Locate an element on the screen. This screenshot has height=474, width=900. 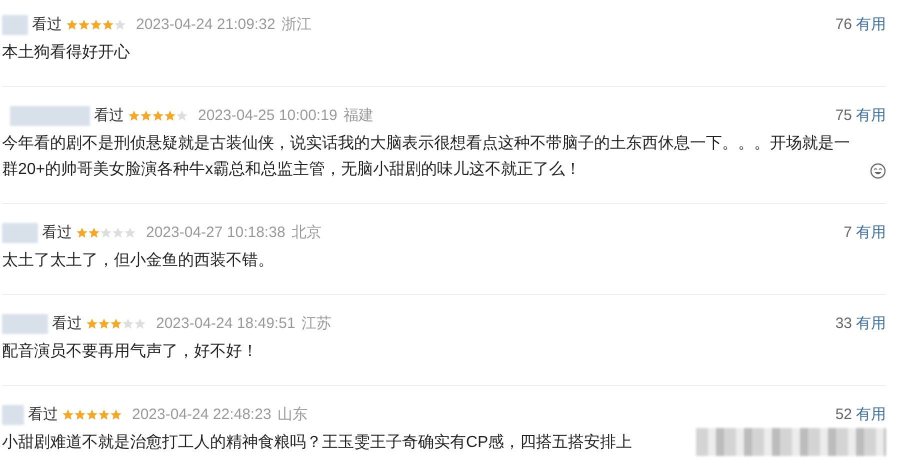
comment-time: 2023-04-24 22:48:23 is located at coordinates (202, 414).